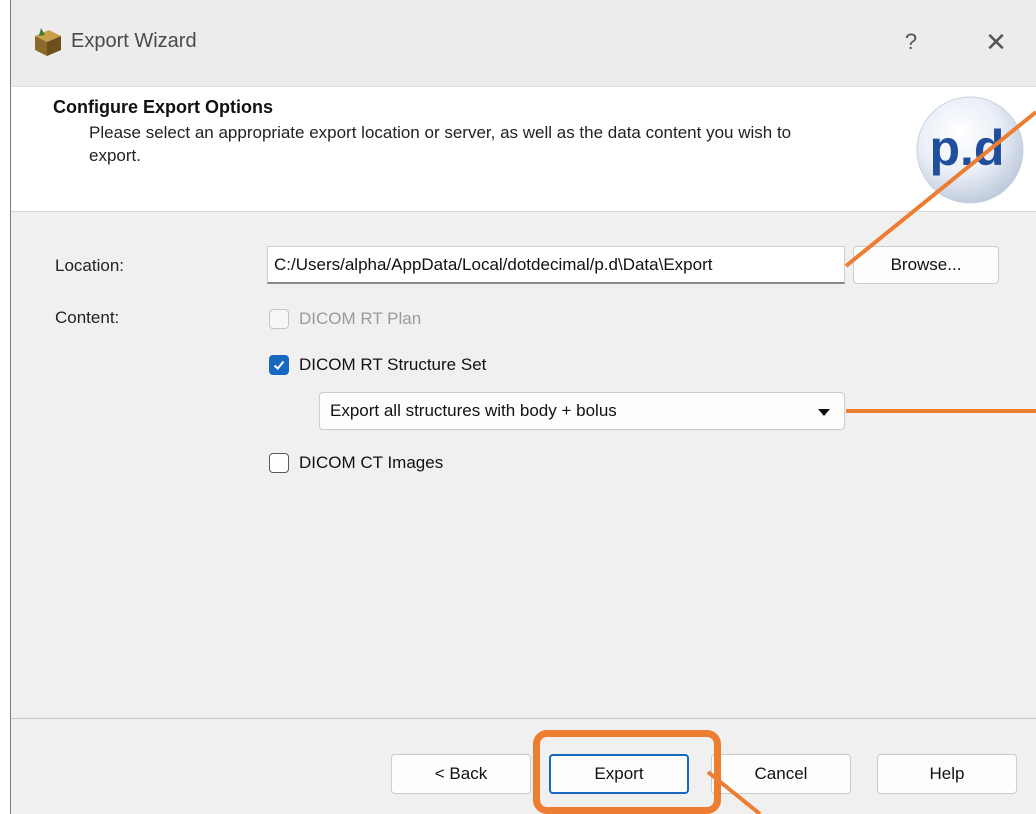 Image resolution: width=1036 pixels, height=814 pixels. I want to click on close-button: ✕, so click(996, 42).